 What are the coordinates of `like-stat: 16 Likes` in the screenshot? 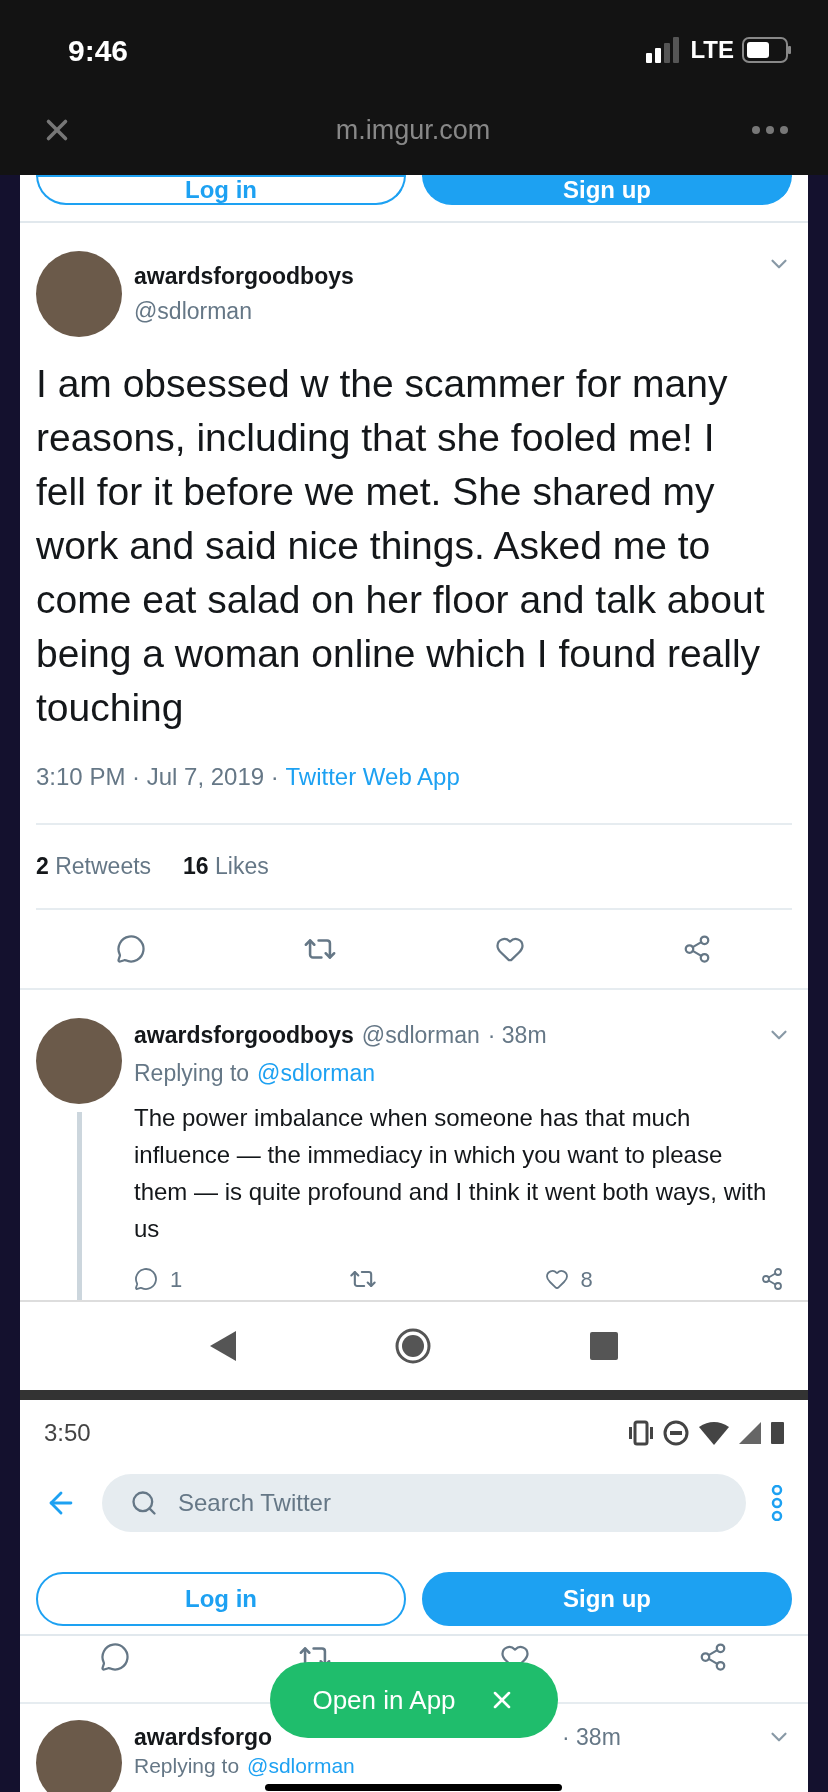 It's located at (226, 866).